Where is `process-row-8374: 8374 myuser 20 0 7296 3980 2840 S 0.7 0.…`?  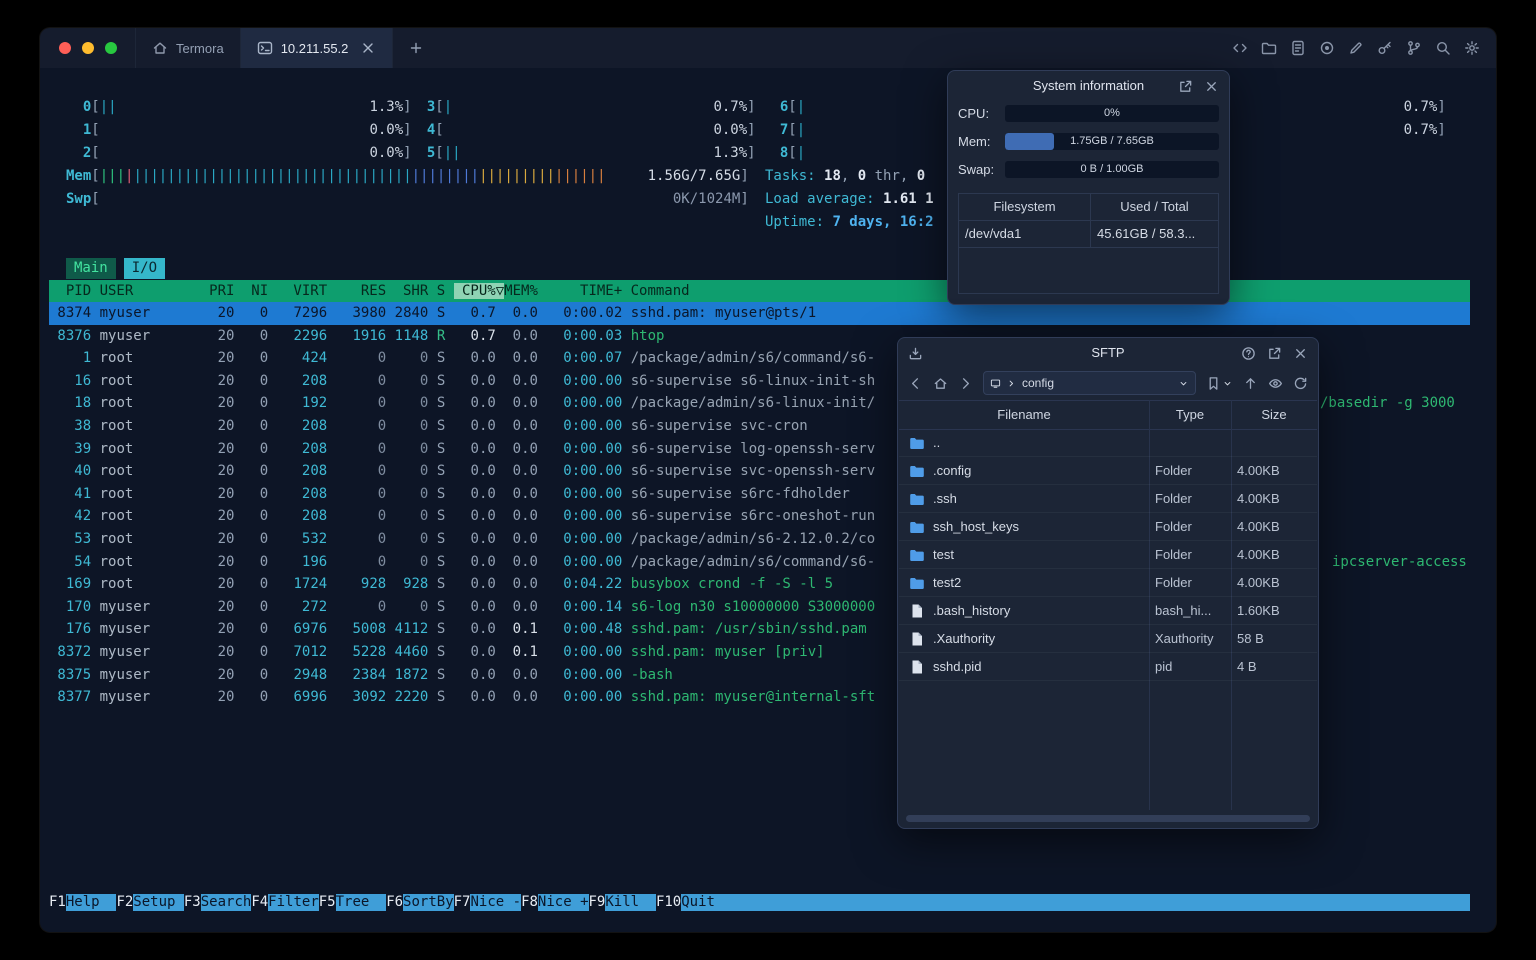 process-row-8374: 8374 myuser 20 0 7296 3980 2840 S 0.7 0.… is located at coordinates (759, 313).